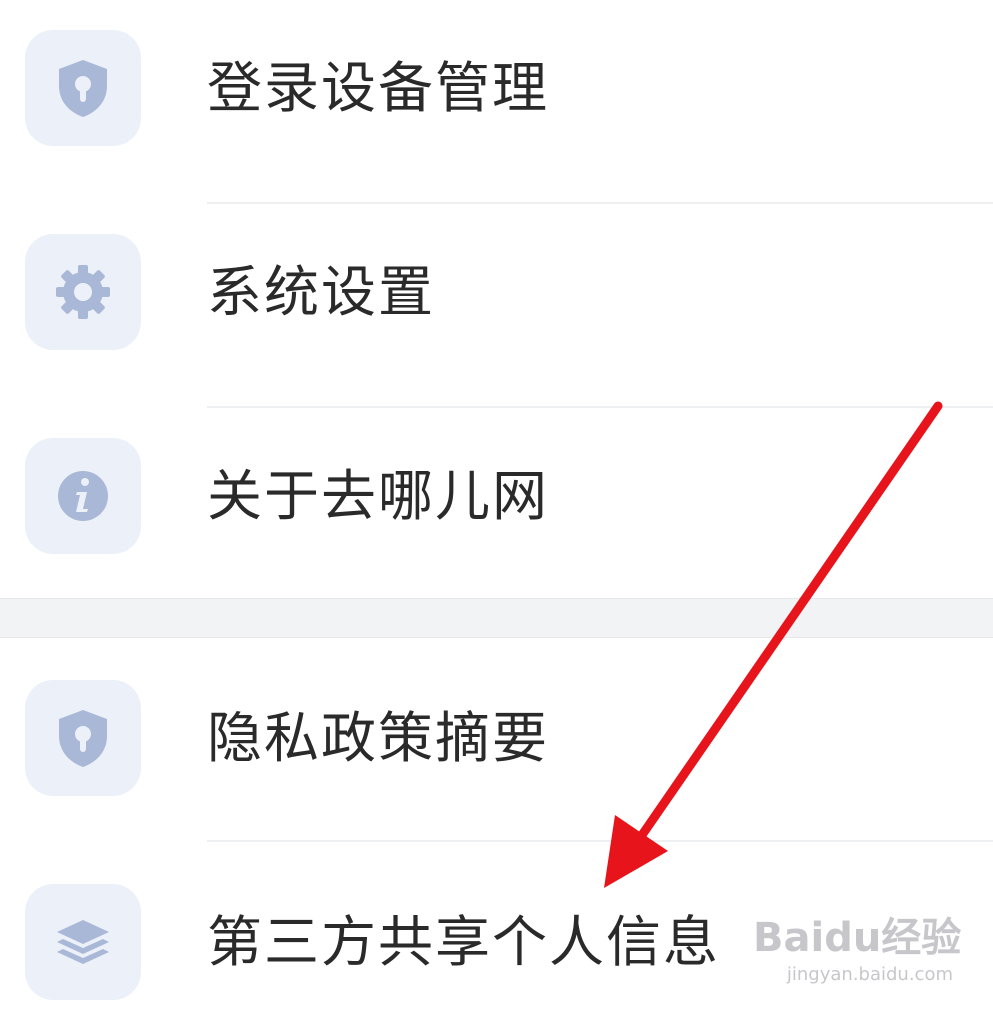  Describe the element at coordinates (378, 88) in the screenshot. I see `settings-item-label: 登录设备管理` at that location.